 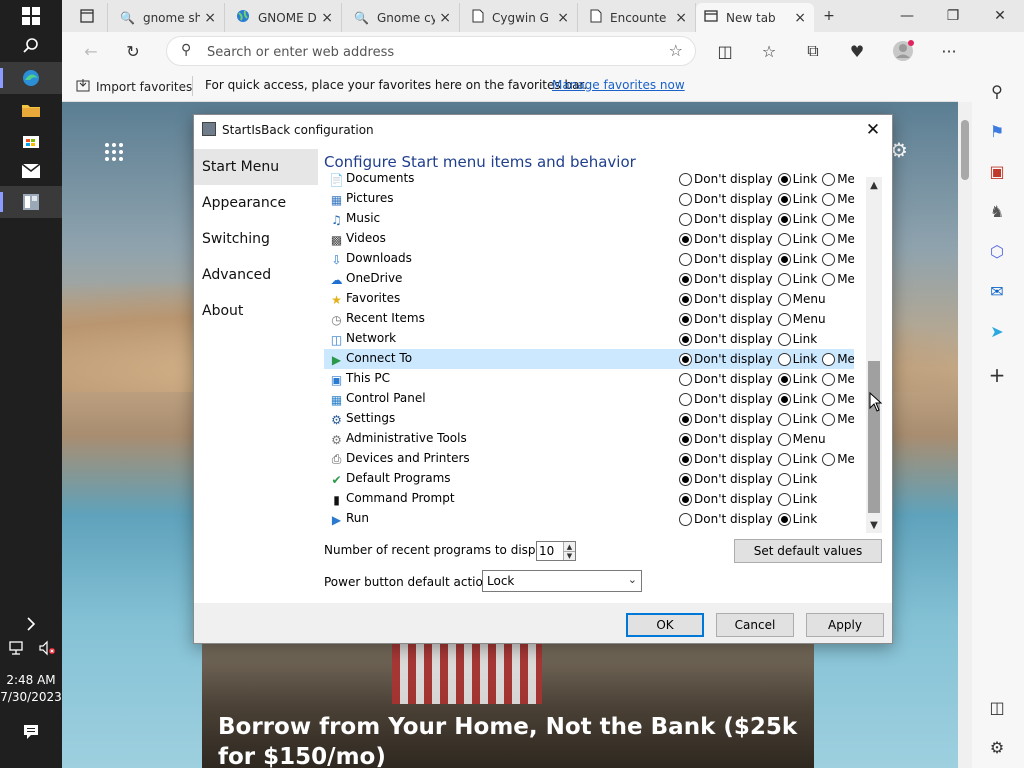 What do you see at coordinates (829, 16) in the screenshot?
I see `new-tab-plus-icon: +` at bounding box center [829, 16].